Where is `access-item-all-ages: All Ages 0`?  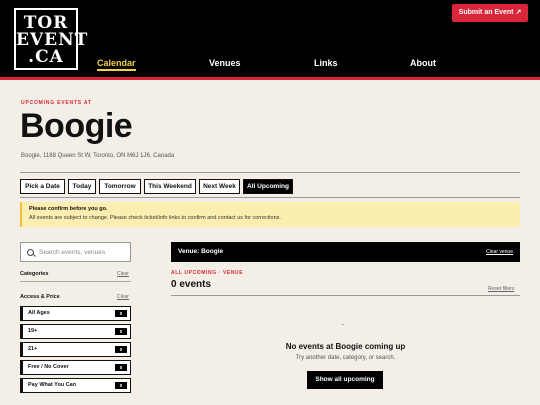
access-item-all-ages: All Ages 0 is located at coordinates (75, 313).